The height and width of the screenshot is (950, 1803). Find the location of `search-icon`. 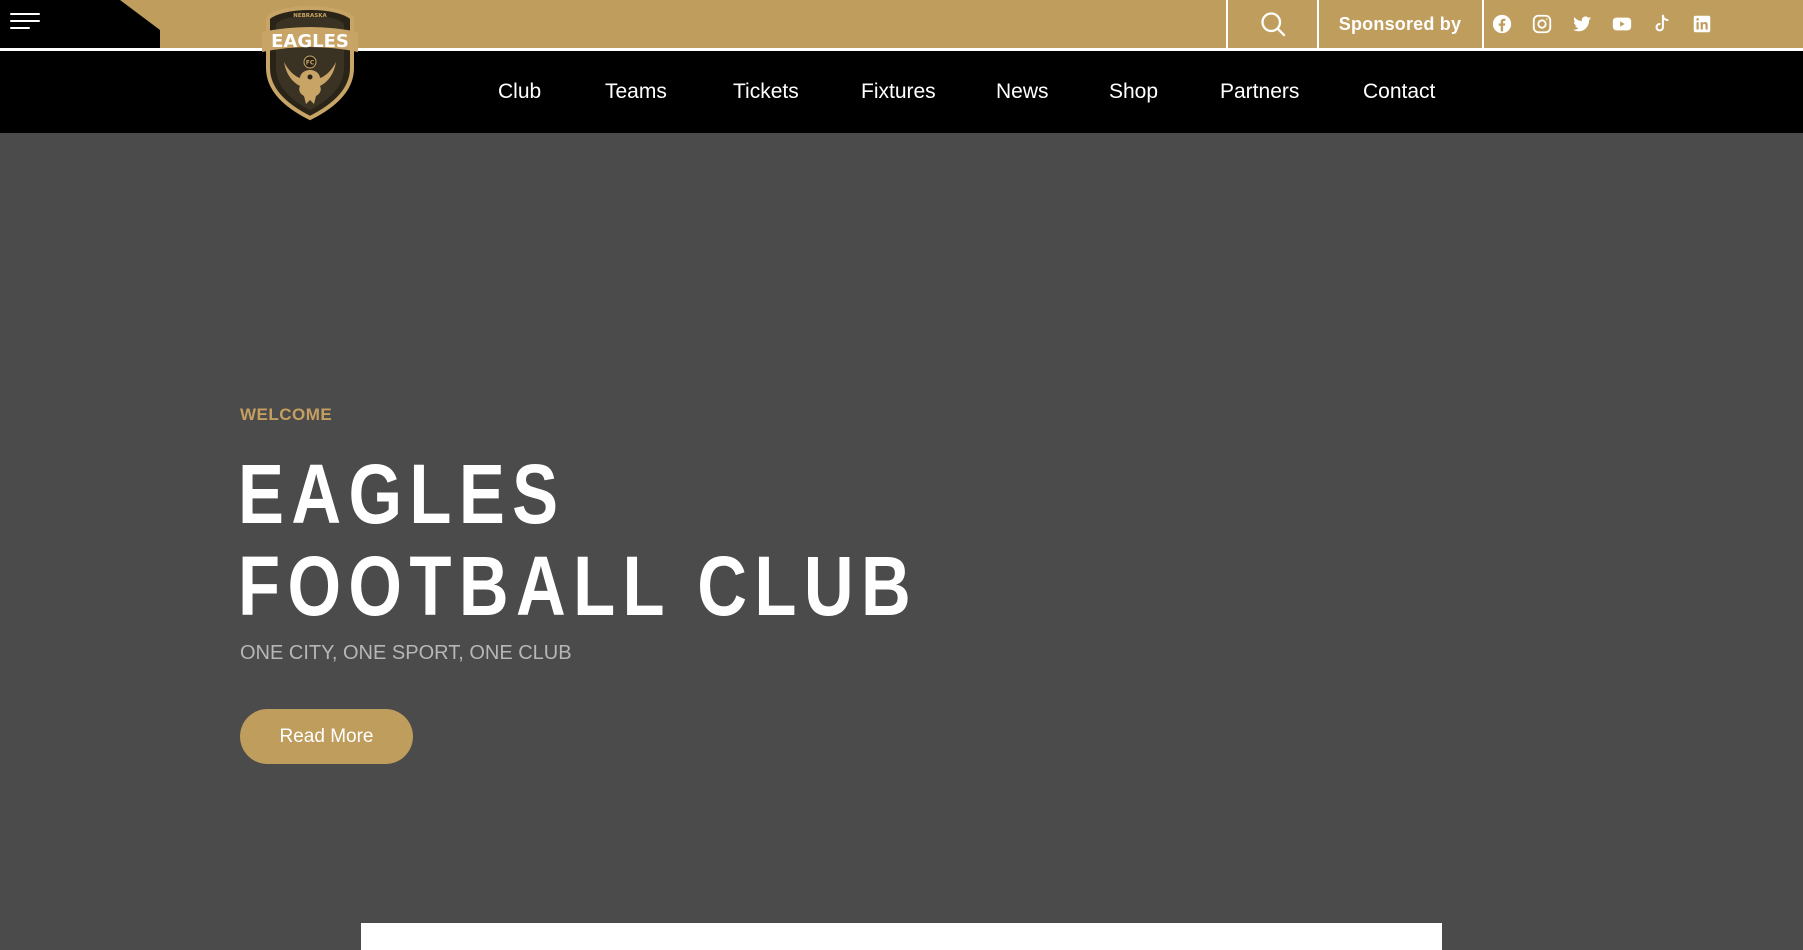

search-icon is located at coordinates (1273, 24).